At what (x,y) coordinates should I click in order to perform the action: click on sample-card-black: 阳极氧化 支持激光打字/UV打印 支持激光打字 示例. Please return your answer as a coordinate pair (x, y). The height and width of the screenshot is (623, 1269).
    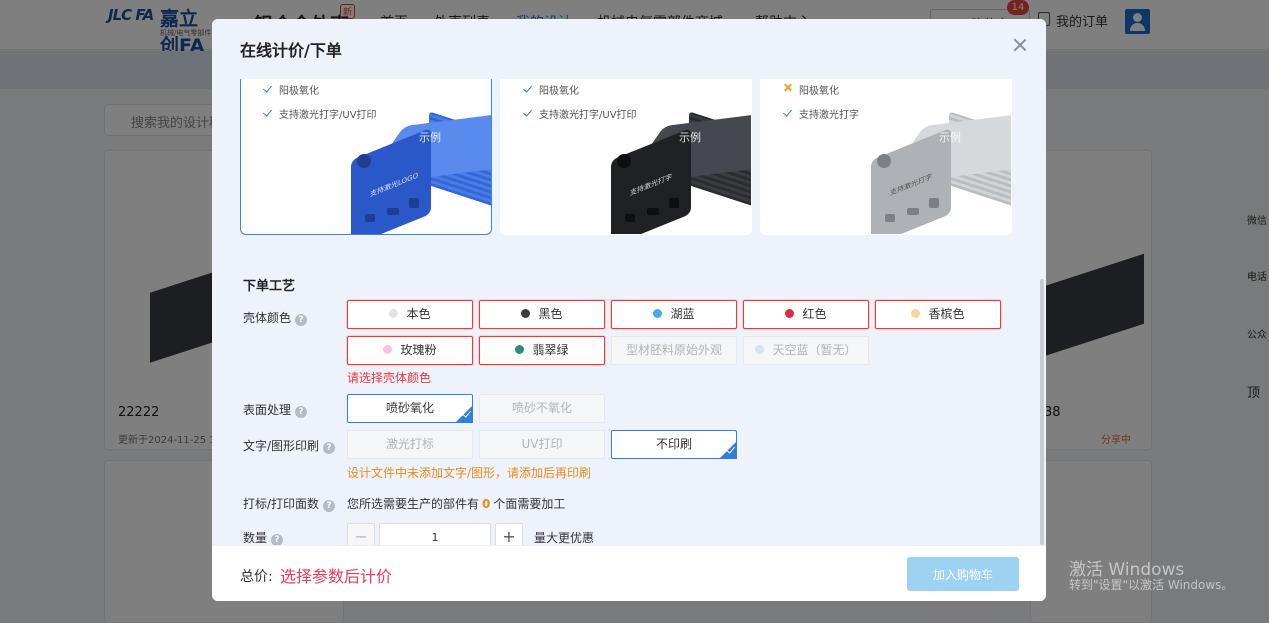
    Looking at the image, I should click on (626, 157).